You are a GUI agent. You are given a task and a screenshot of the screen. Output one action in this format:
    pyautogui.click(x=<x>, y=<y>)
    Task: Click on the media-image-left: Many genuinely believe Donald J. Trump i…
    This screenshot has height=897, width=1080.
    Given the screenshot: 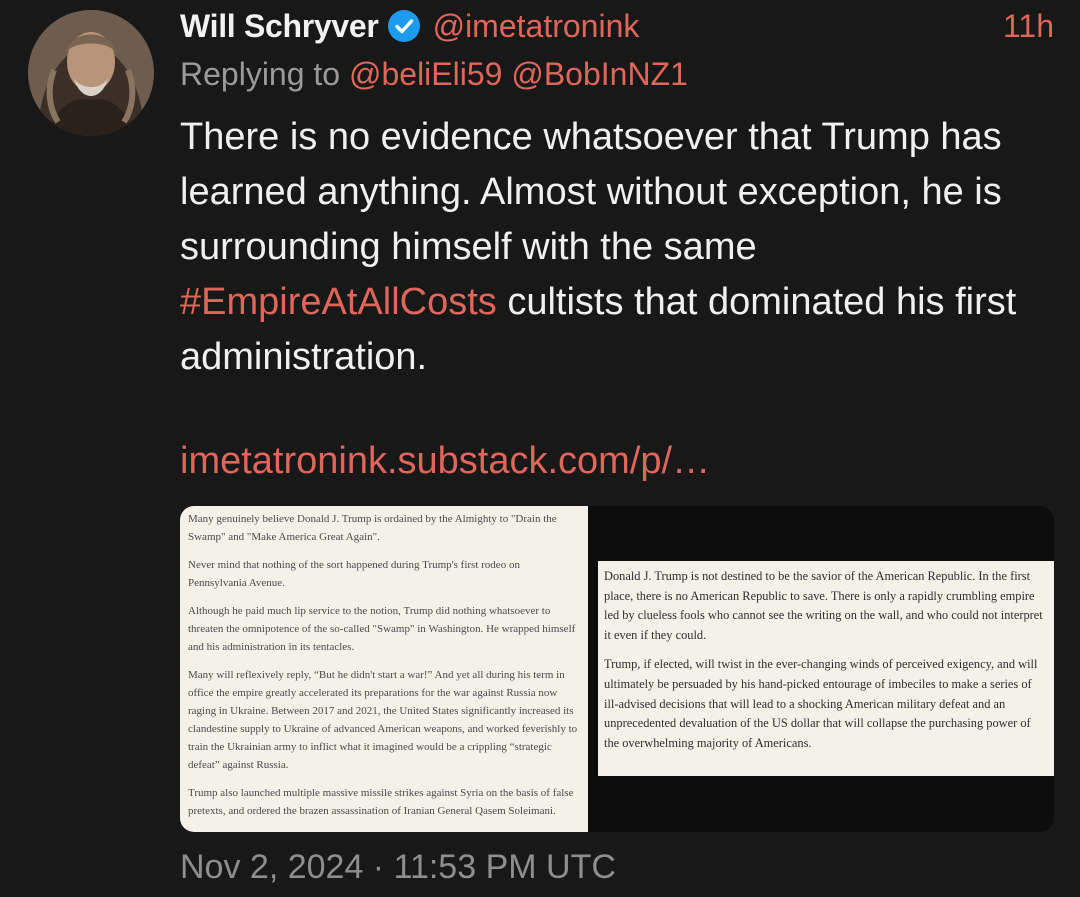 What is the action you would take?
    pyautogui.click(x=384, y=669)
    